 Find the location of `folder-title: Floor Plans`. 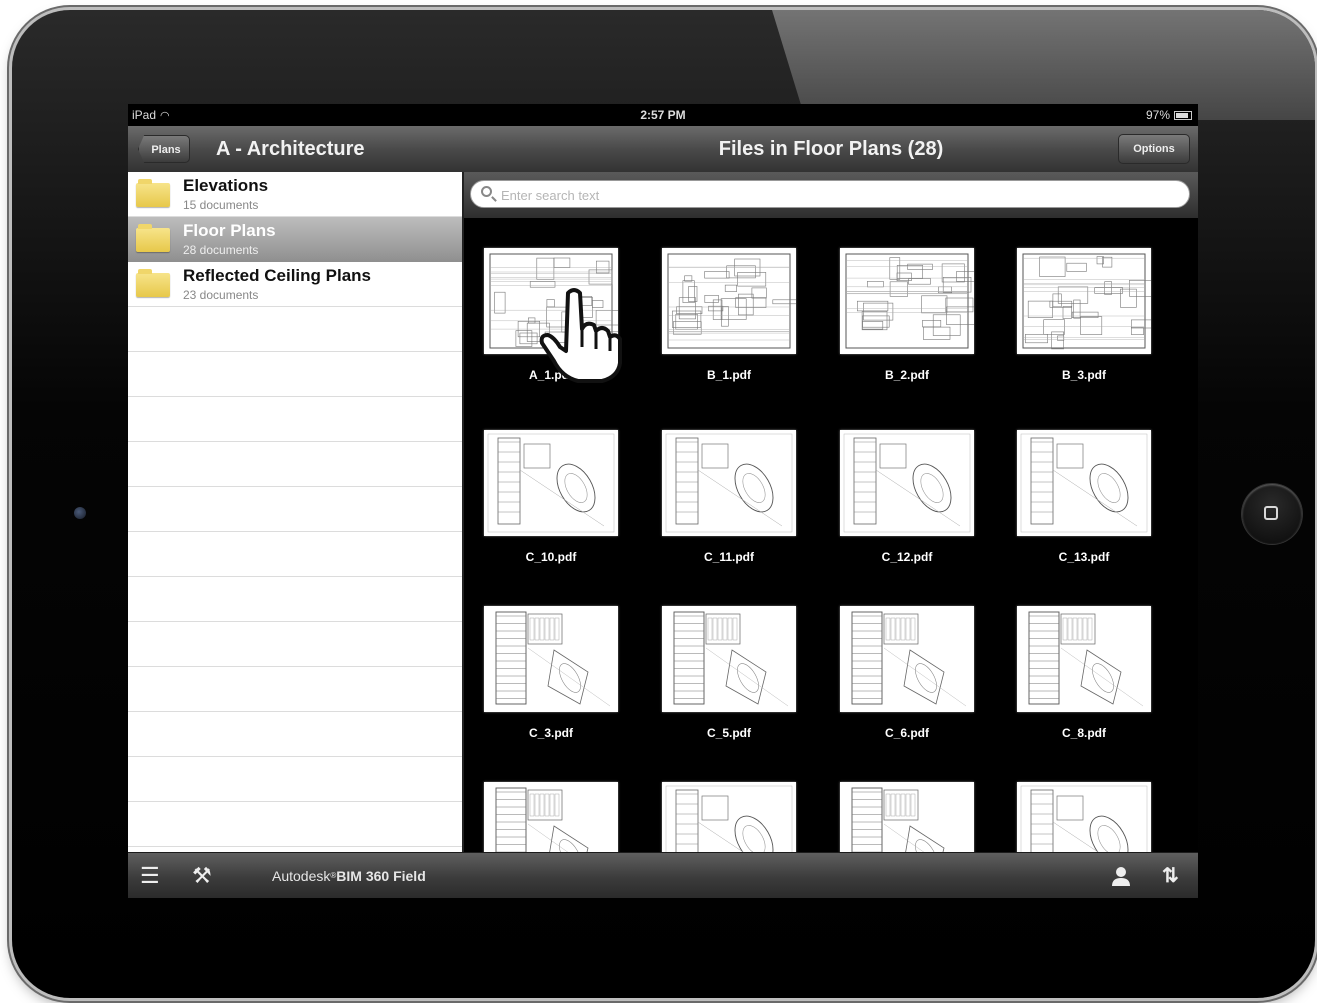

folder-title: Floor Plans is located at coordinates (229, 230).